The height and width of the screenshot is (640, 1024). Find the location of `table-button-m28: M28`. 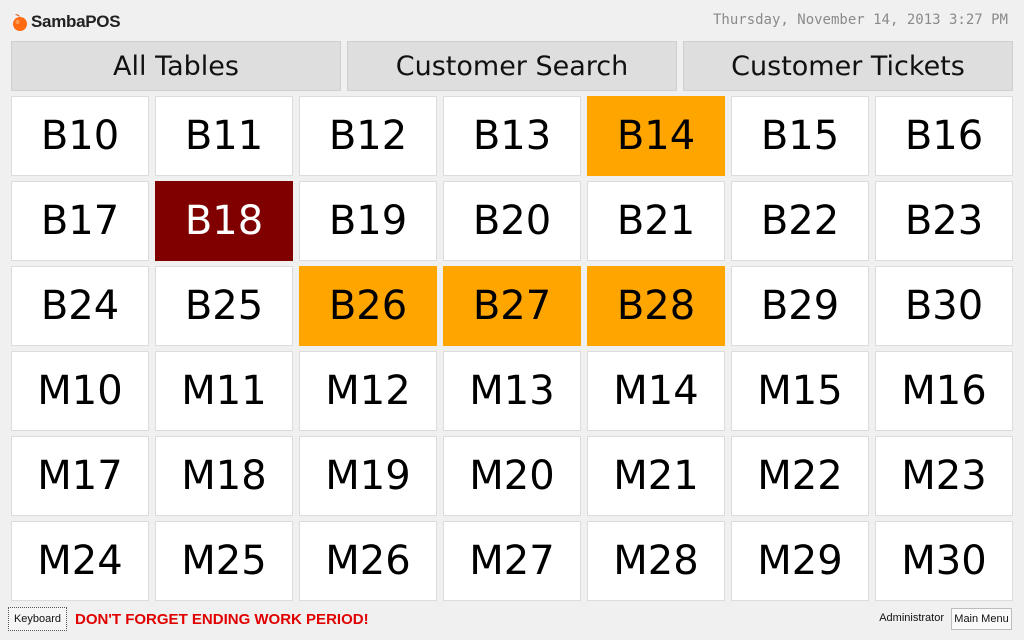

table-button-m28: M28 is located at coordinates (656, 561).